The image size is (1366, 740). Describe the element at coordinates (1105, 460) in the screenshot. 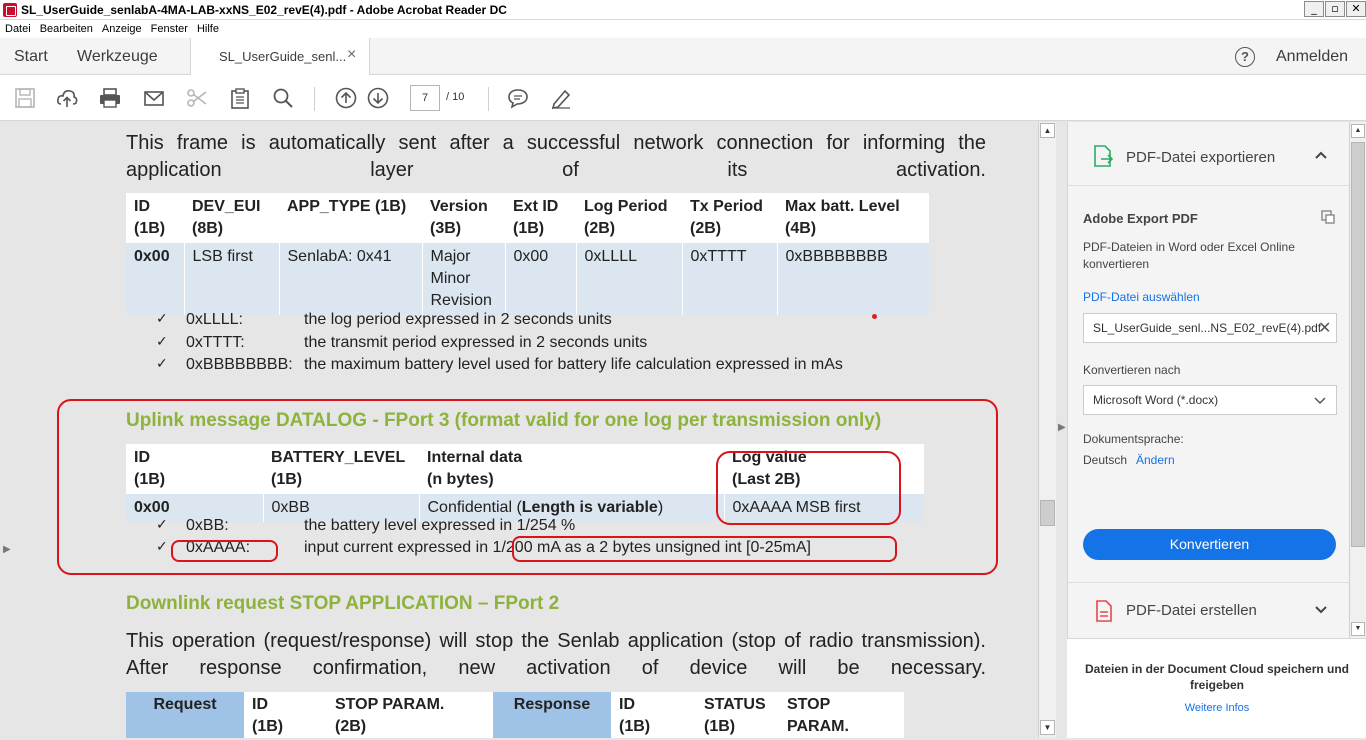

I see `document-language-value: Deutsch` at that location.